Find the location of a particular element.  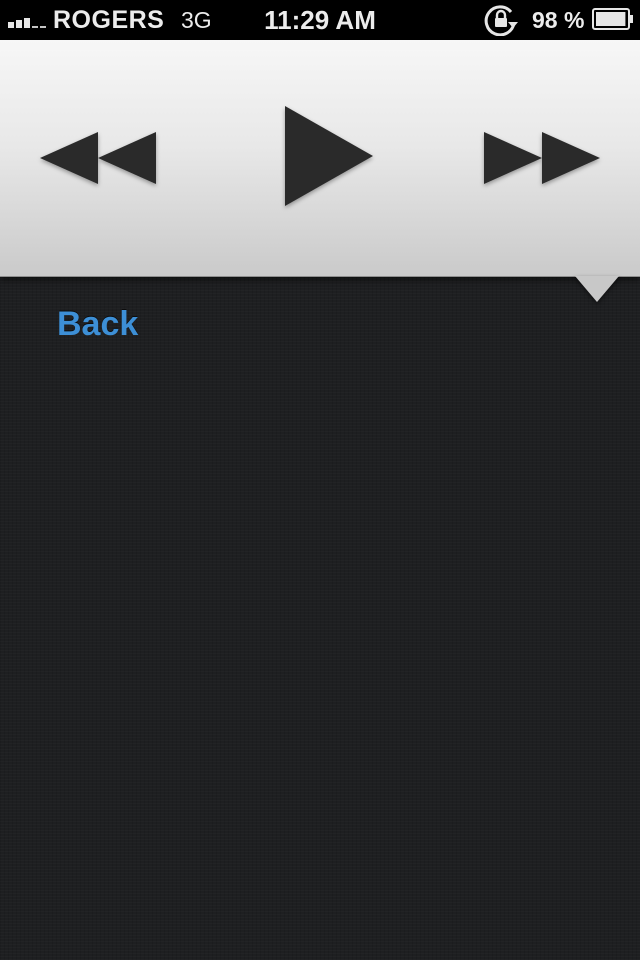

rewind-icon is located at coordinates (98, 158).